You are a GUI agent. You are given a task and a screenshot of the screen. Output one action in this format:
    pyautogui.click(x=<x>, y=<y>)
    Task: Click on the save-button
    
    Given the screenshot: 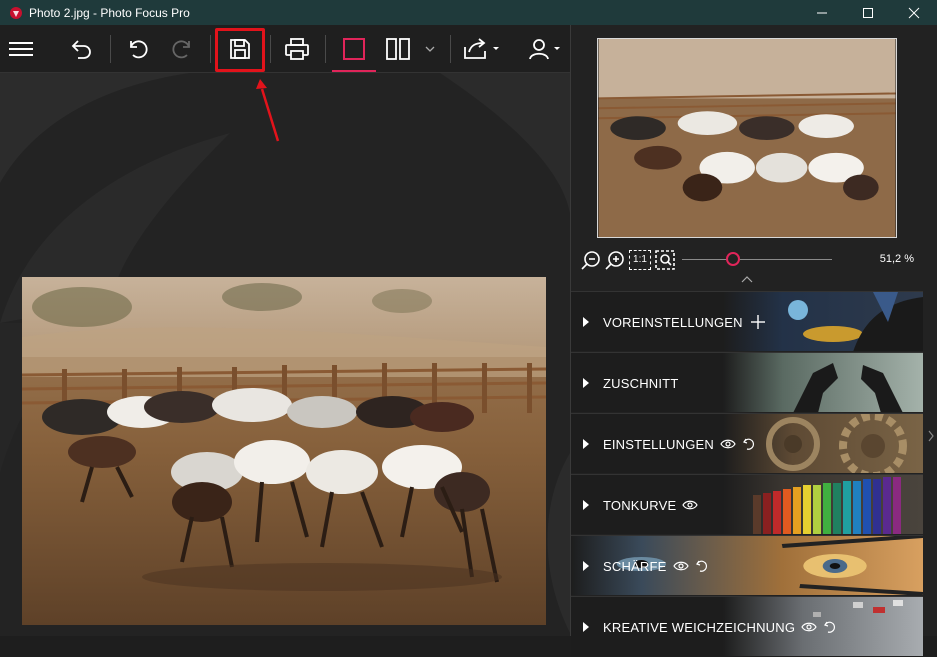 What is the action you would take?
    pyautogui.click(x=240, y=49)
    